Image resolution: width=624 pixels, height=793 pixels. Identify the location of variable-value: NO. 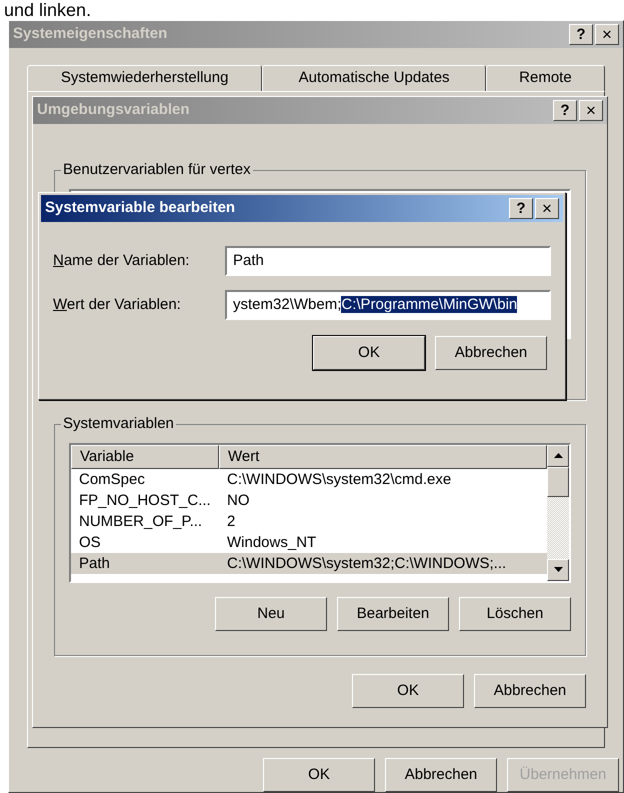
(238, 500).